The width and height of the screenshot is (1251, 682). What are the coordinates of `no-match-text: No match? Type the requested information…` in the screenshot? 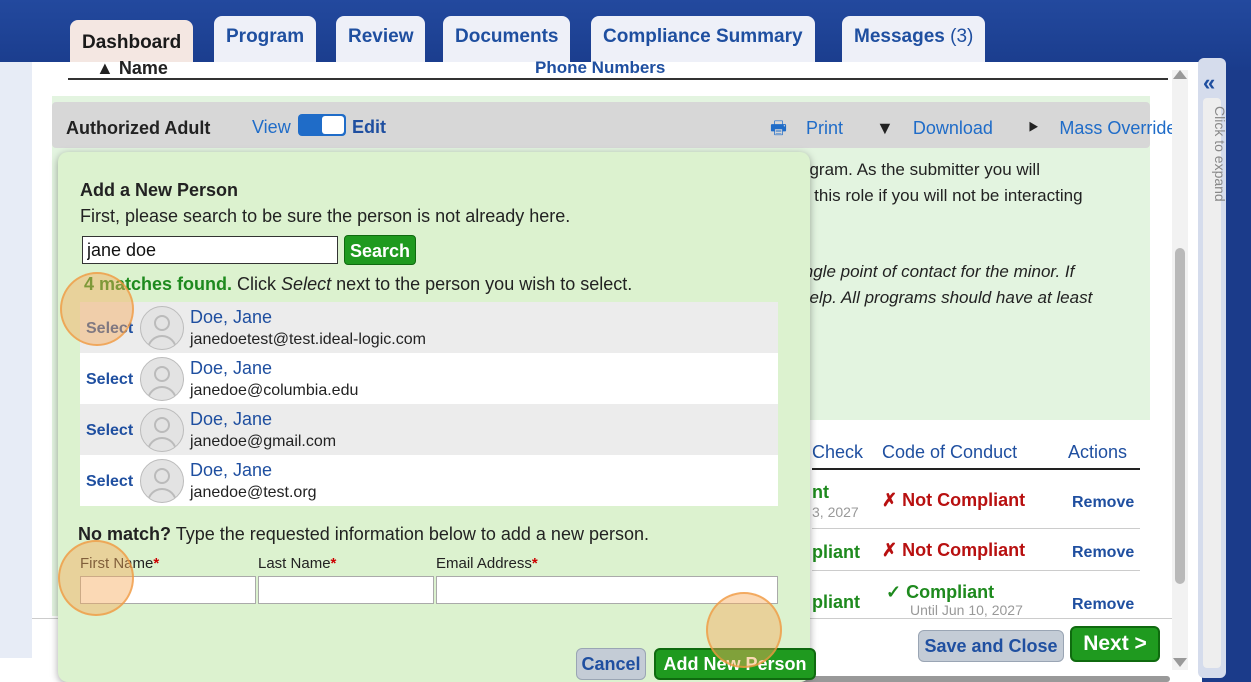 It's located at (363, 534).